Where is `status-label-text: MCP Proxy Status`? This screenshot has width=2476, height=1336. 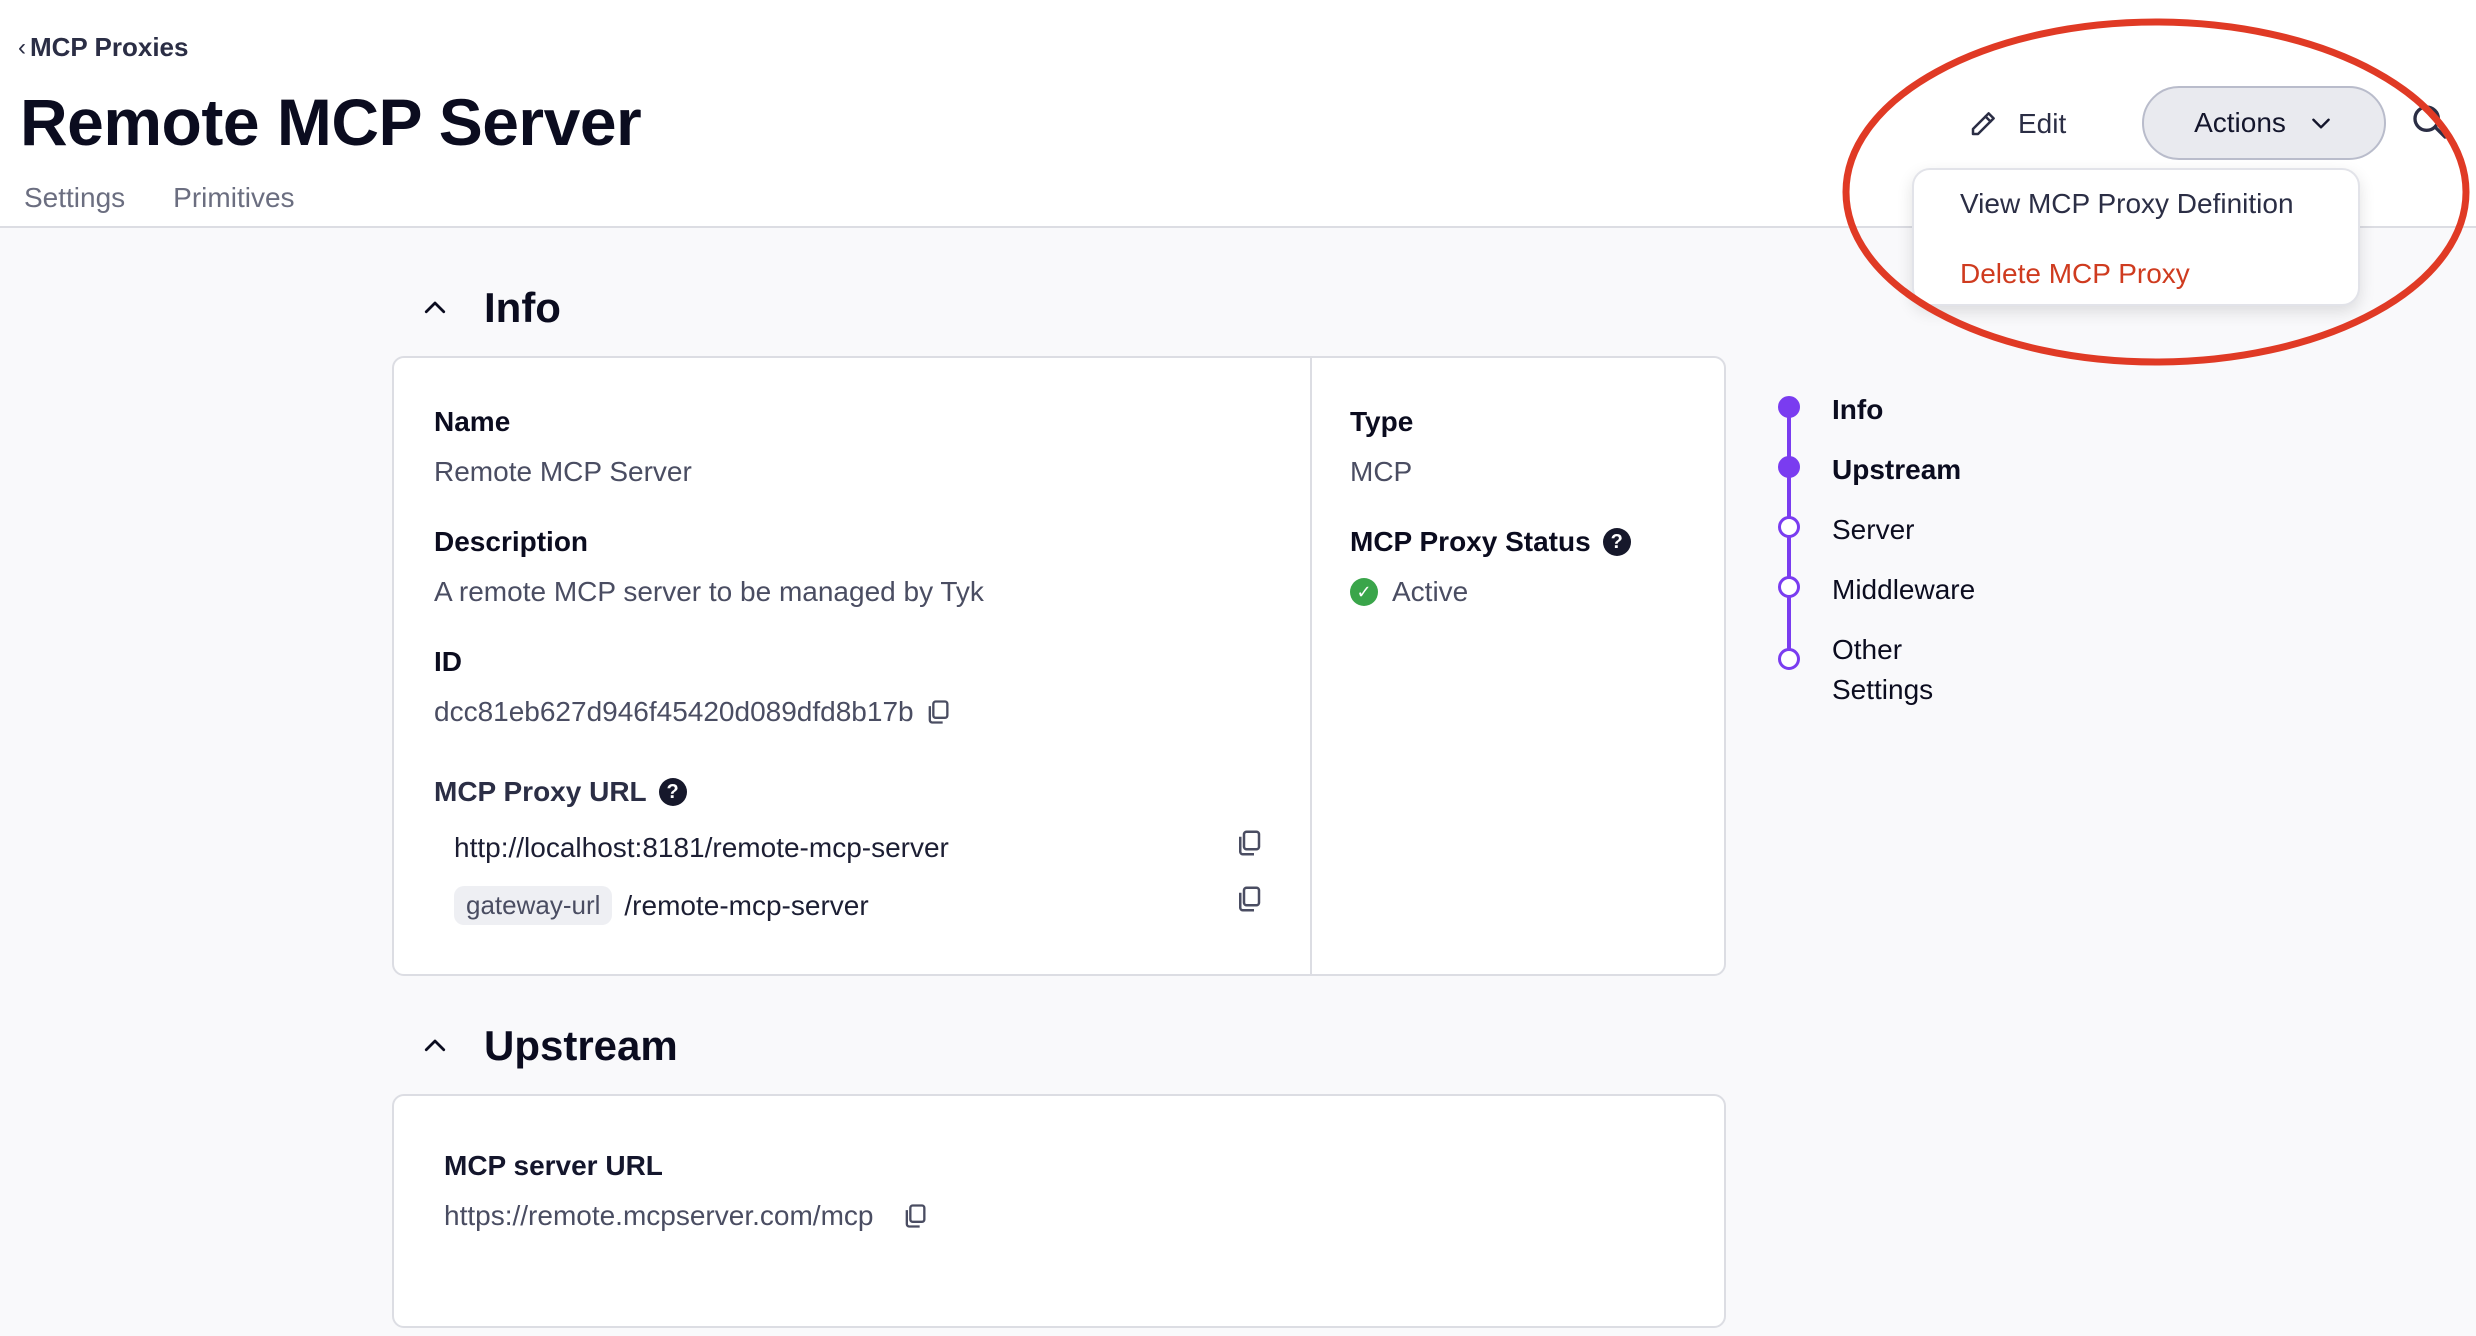 status-label-text: MCP Proxy Status is located at coordinates (1470, 541).